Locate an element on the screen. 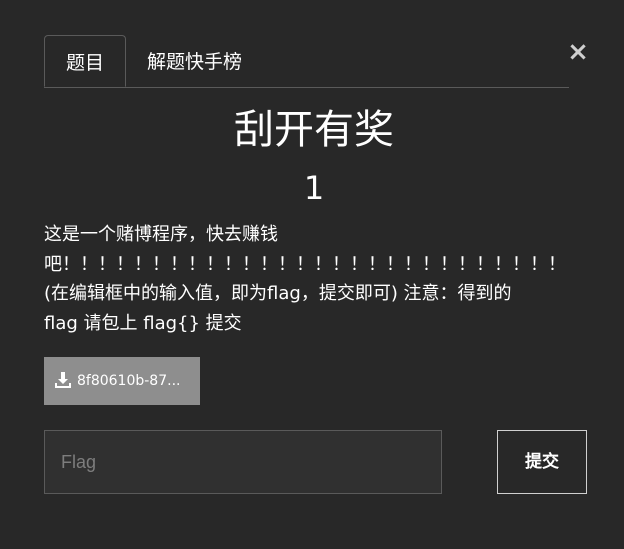 This screenshot has height=549, width=624. download-icon is located at coordinates (63, 379).